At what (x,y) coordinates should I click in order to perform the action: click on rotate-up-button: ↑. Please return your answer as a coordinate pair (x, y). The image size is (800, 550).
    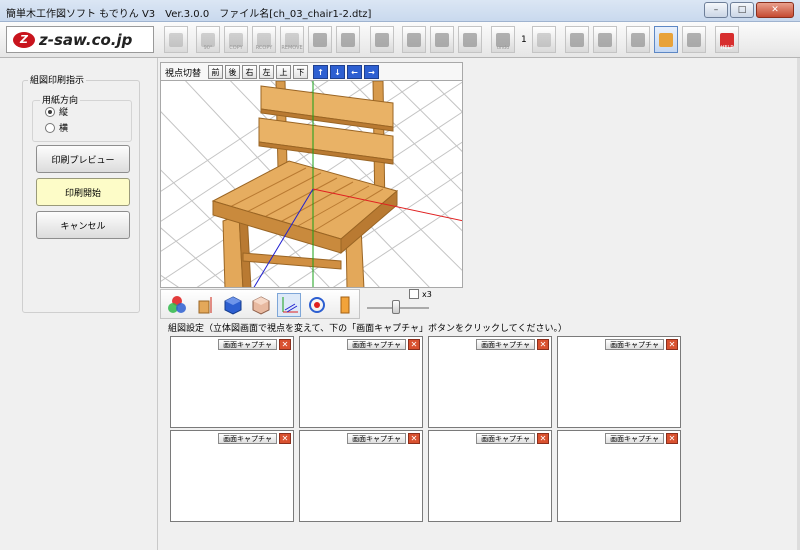
    Looking at the image, I should click on (320, 72).